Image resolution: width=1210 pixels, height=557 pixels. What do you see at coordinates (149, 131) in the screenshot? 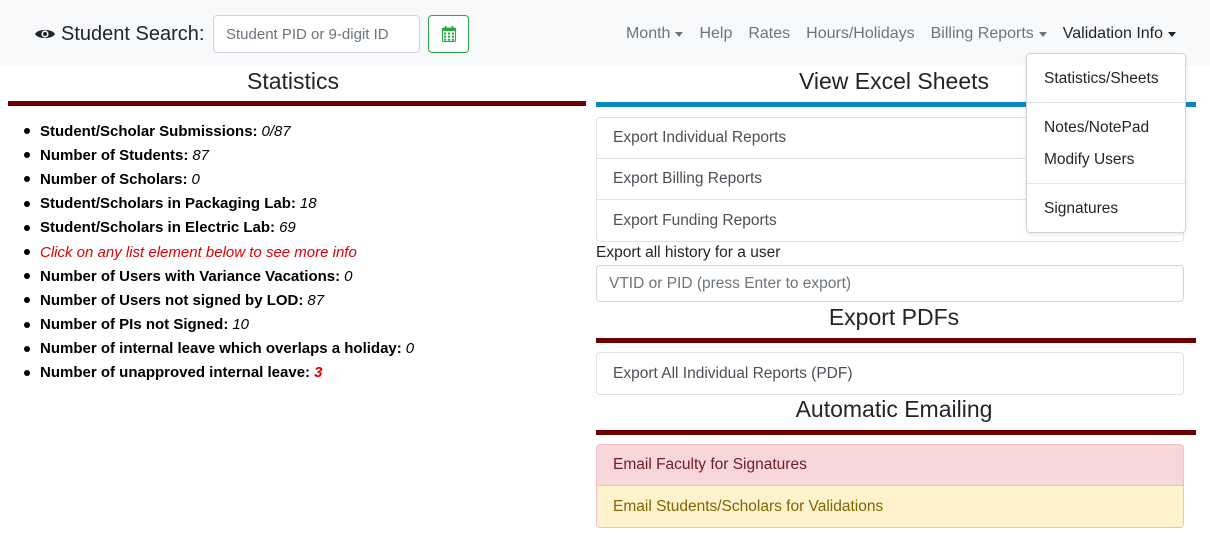
I see `stat-label: Student/Scholar Submissions:` at bounding box center [149, 131].